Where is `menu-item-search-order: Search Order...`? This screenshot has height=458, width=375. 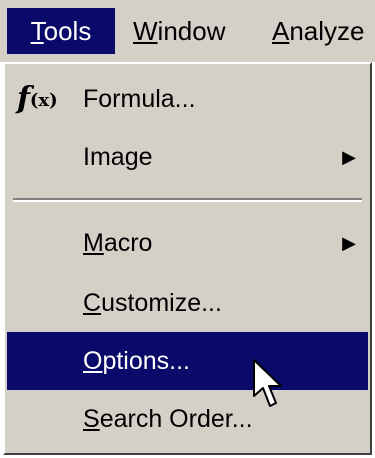 menu-item-search-order: Search Order... is located at coordinates (187, 419).